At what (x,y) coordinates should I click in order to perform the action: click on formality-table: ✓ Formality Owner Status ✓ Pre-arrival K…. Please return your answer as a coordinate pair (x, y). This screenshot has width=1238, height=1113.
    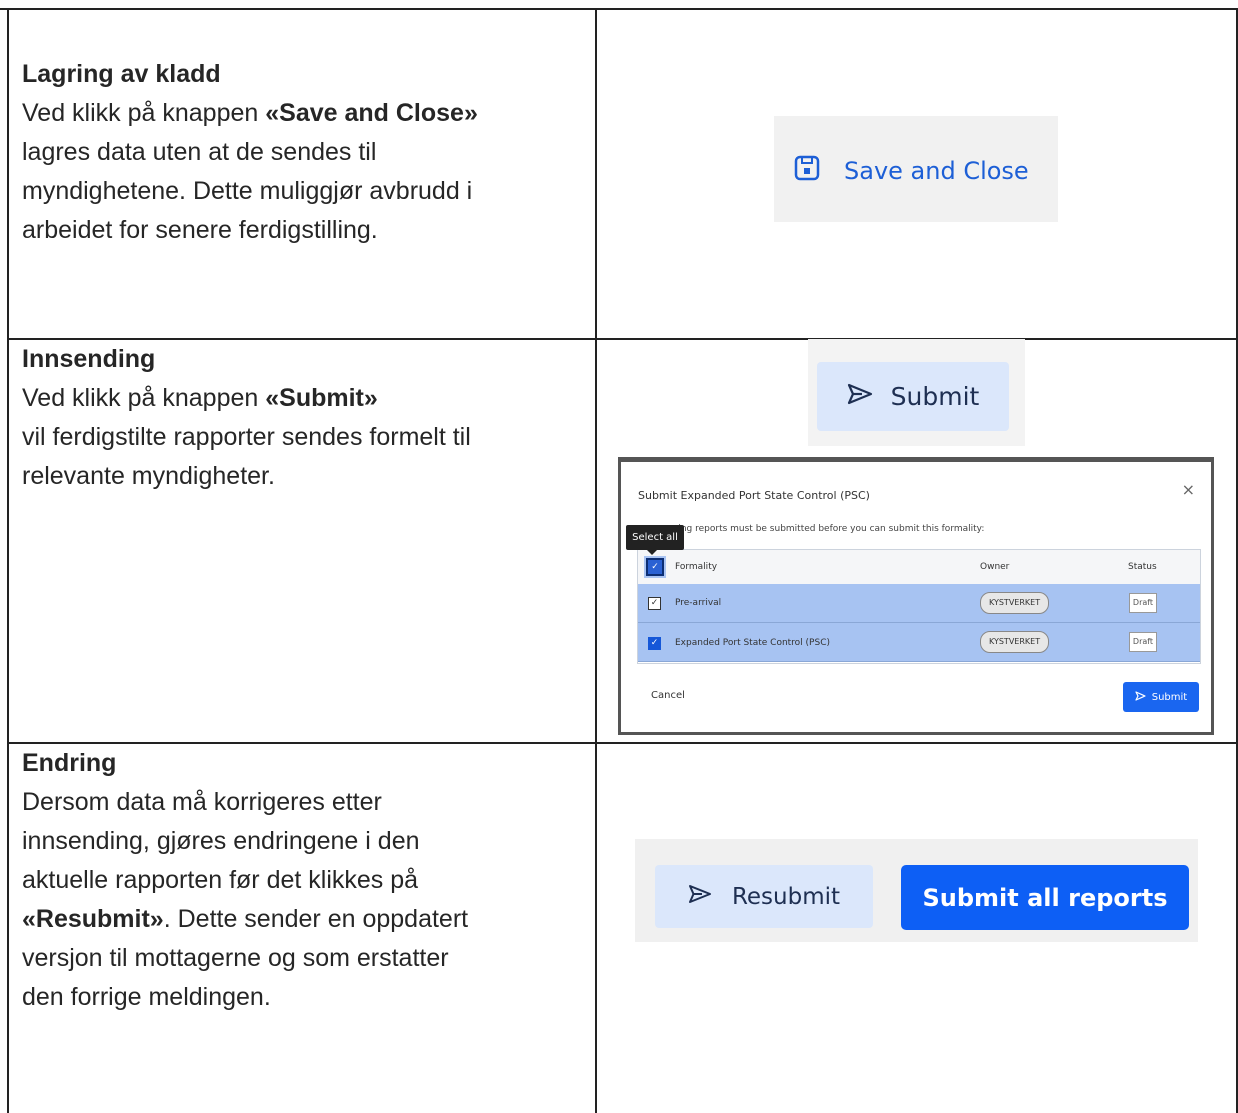
    Looking at the image, I should click on (919, 606).